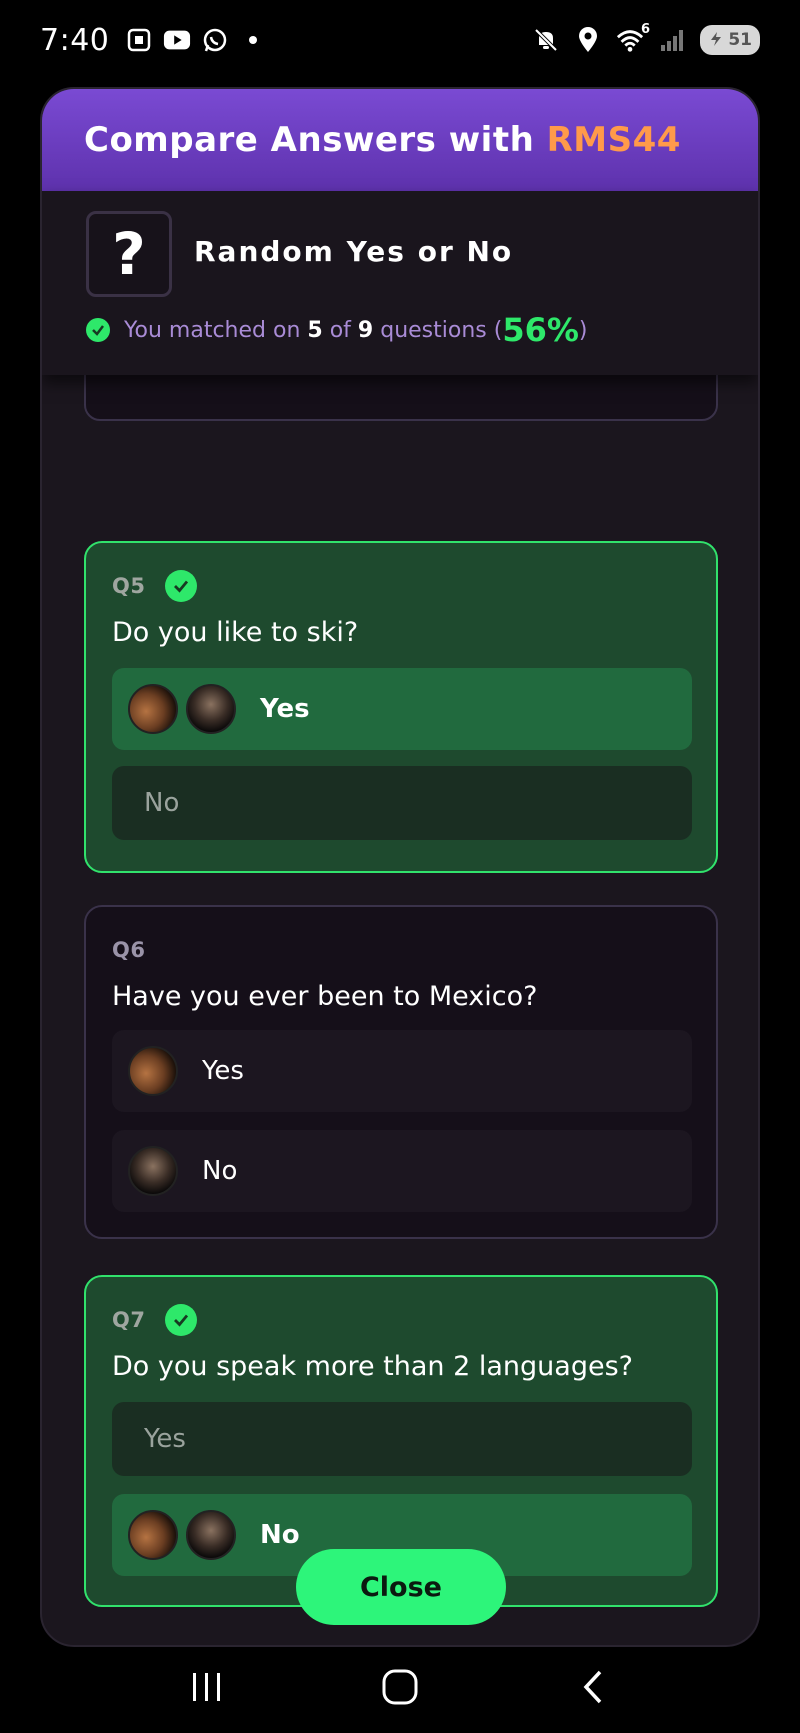  Describe the element at coordinates (129, 254) in the screenshot. I see `quiz-question-icon: ?` at that location.